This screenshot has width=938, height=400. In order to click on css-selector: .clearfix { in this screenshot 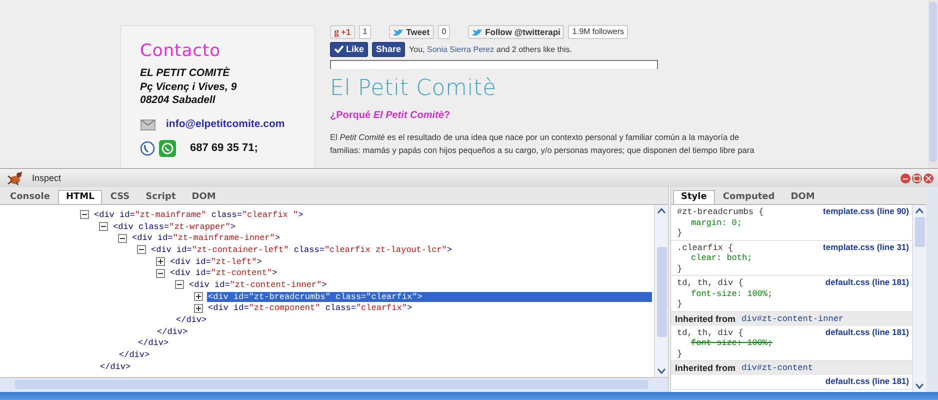, I will do `click(705, 247)`.